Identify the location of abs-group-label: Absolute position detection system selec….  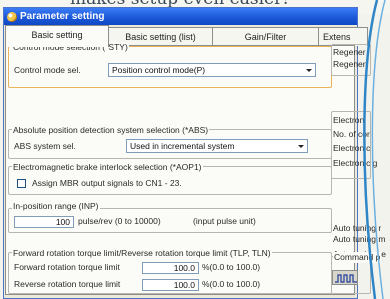
(111, 130).